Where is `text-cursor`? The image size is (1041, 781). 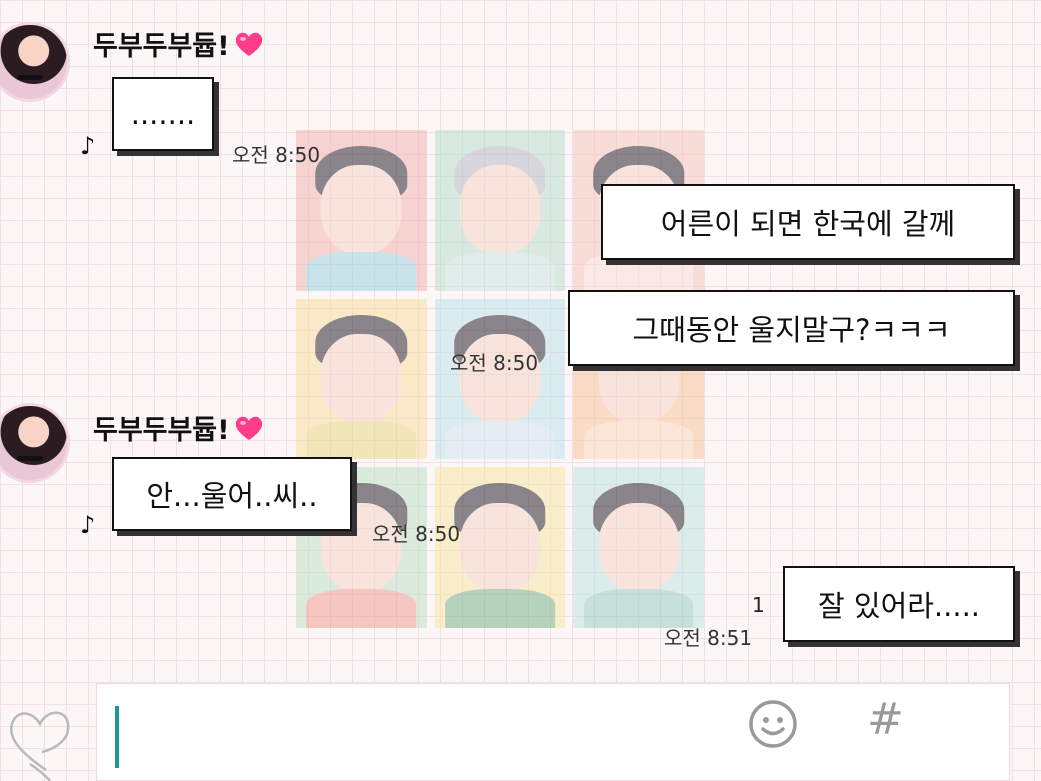
text-cursor is located at coordinates (117, 737).